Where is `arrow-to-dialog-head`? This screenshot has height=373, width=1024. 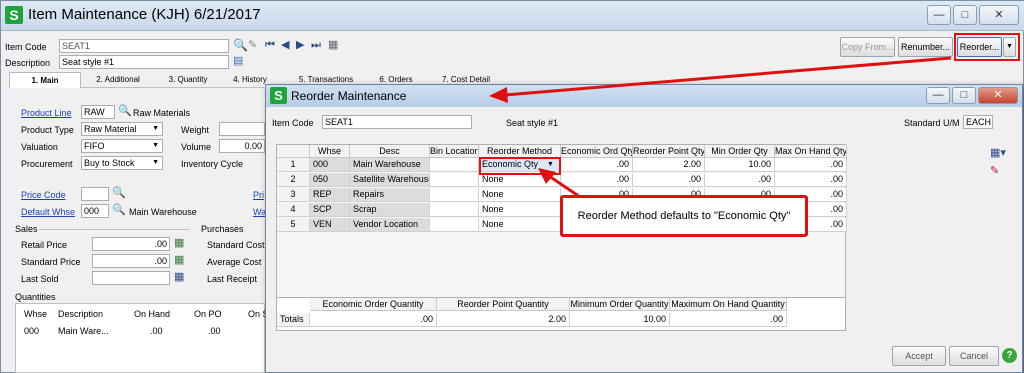
arrow-to-dialog-head is located at coordinates (498, 95).